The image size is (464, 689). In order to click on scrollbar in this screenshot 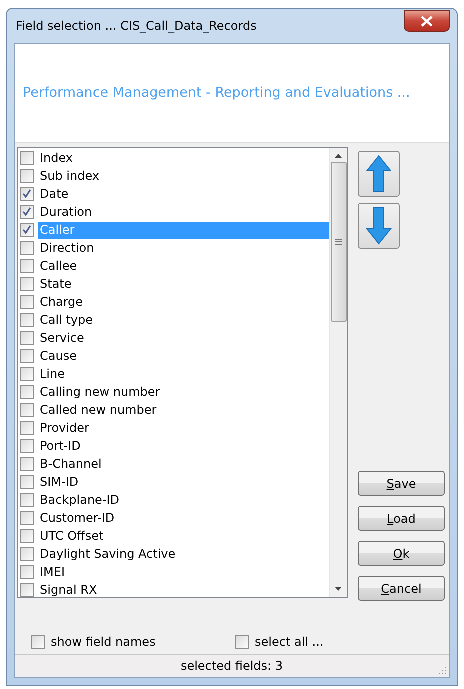, I will do `click(338, 372)`.